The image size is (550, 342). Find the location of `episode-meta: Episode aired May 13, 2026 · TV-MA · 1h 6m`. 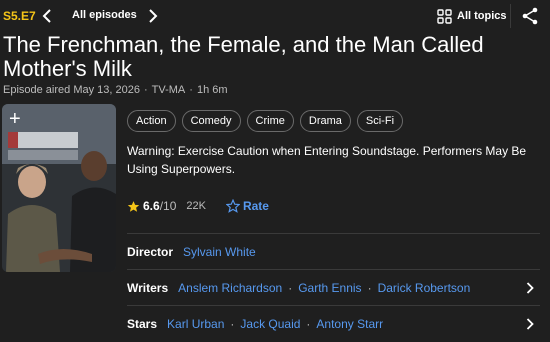

episode-meta: Episode aired May 13, 2026 · TV-MA · 1h 6m is located at coordinates (115, 90).